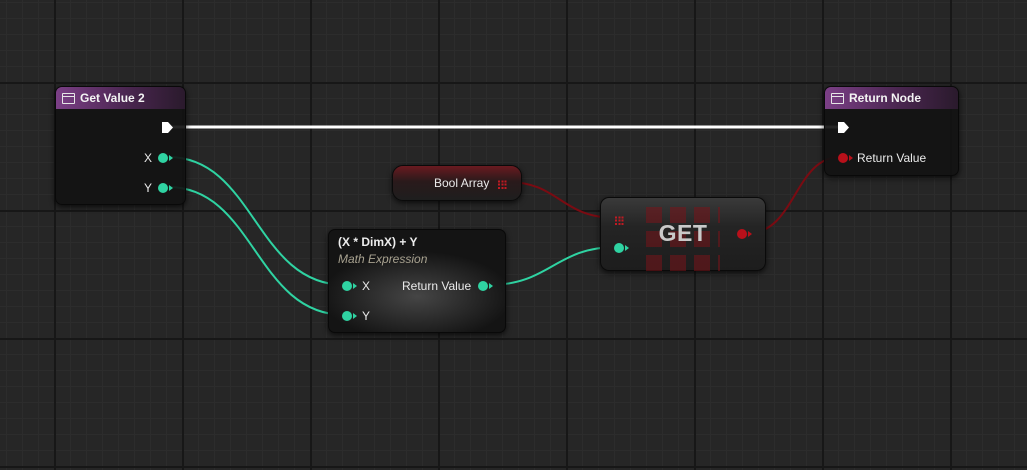 This screenshot has height=470, width=1027. I want to click on get-index-input-pin, so click(619, 248).